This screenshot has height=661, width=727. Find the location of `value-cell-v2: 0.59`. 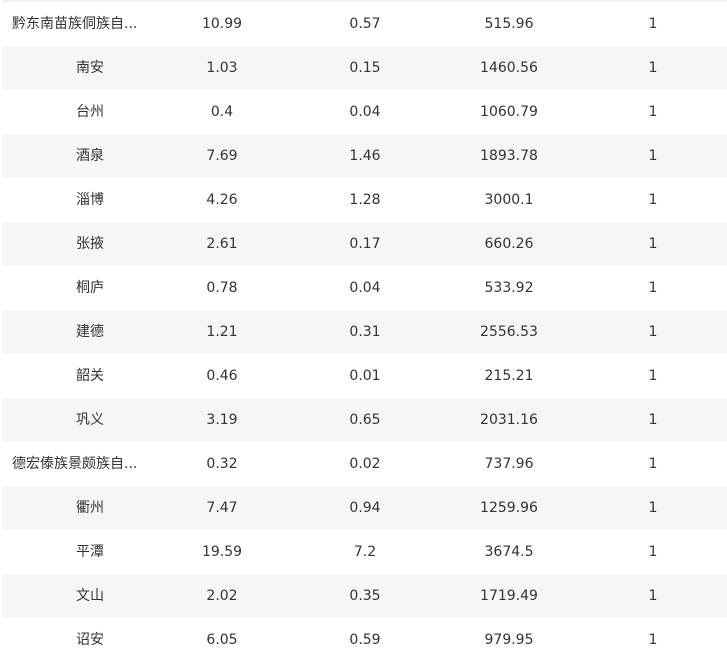

value-cell-v2: 0.59 is located at coordinates (365, 640).